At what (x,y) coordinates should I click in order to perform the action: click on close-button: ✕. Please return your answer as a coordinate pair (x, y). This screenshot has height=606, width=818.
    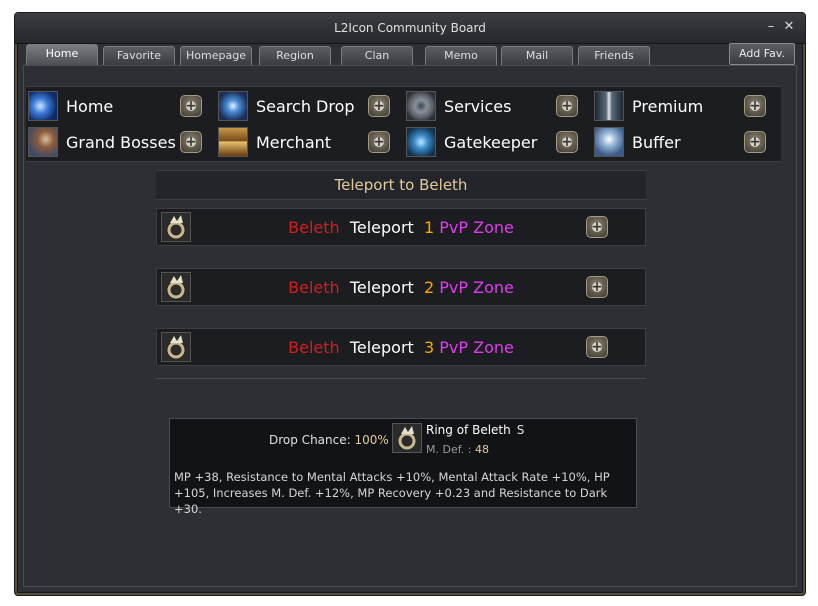
    Looking at the image, I should click on (789, 27).